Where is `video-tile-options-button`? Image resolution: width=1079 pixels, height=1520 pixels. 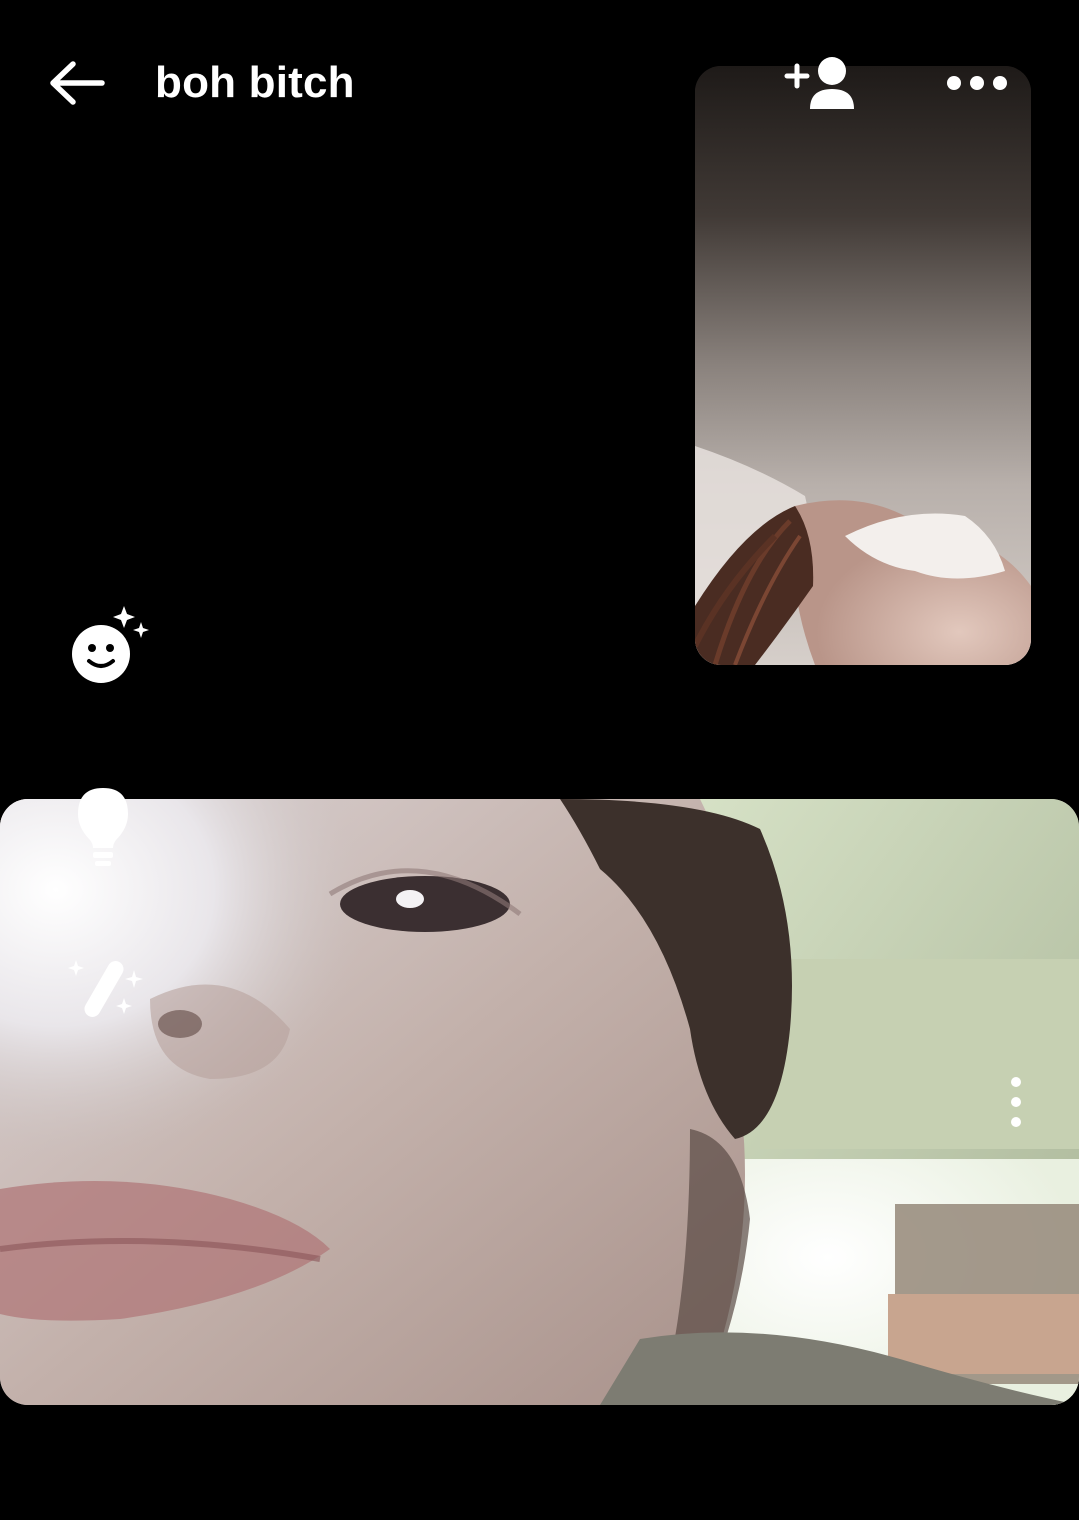
video-tile-options-button is located at coordinates (1016, 1102).